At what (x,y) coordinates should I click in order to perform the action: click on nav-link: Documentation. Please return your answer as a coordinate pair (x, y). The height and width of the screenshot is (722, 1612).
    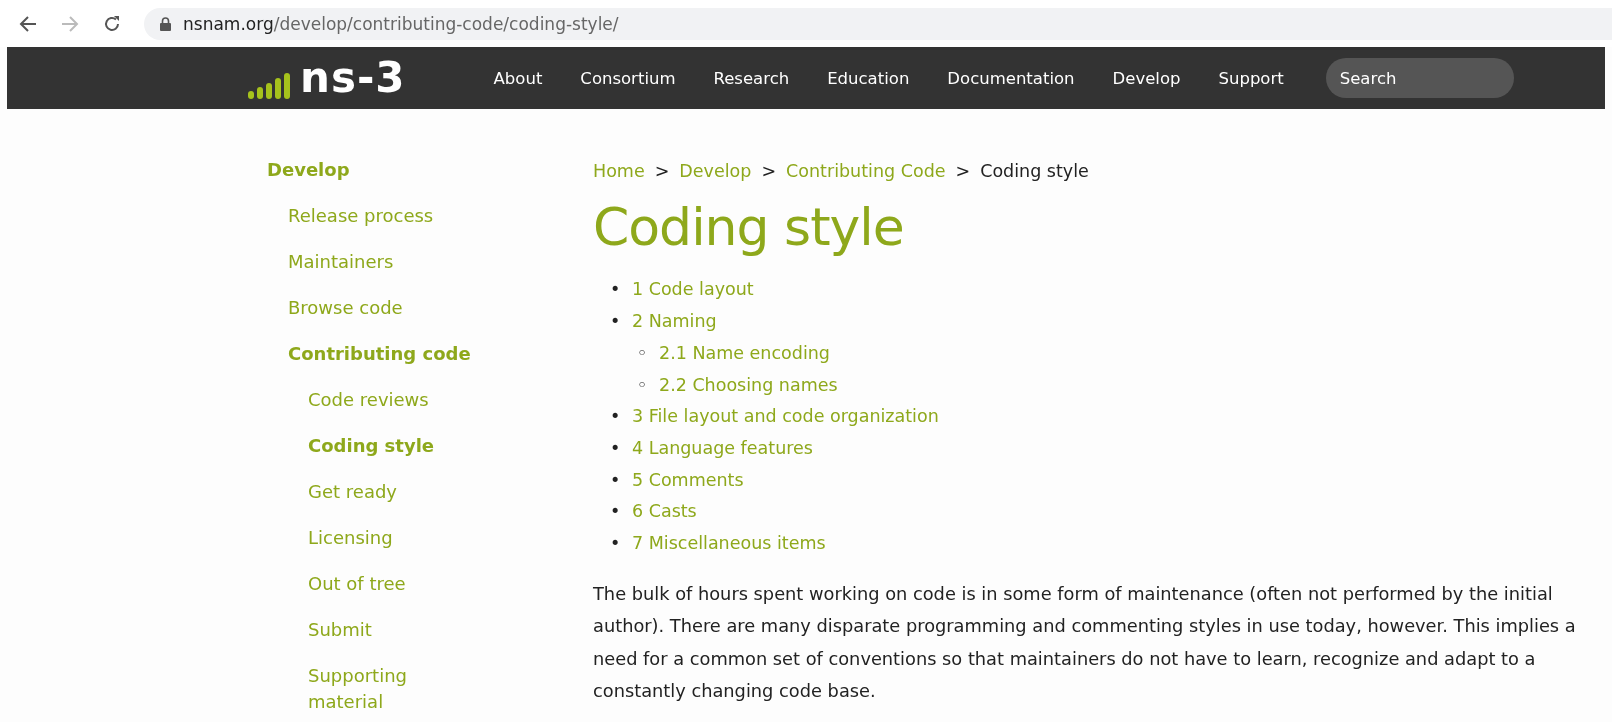
    Looking at the image, I should click on (1011, 78).